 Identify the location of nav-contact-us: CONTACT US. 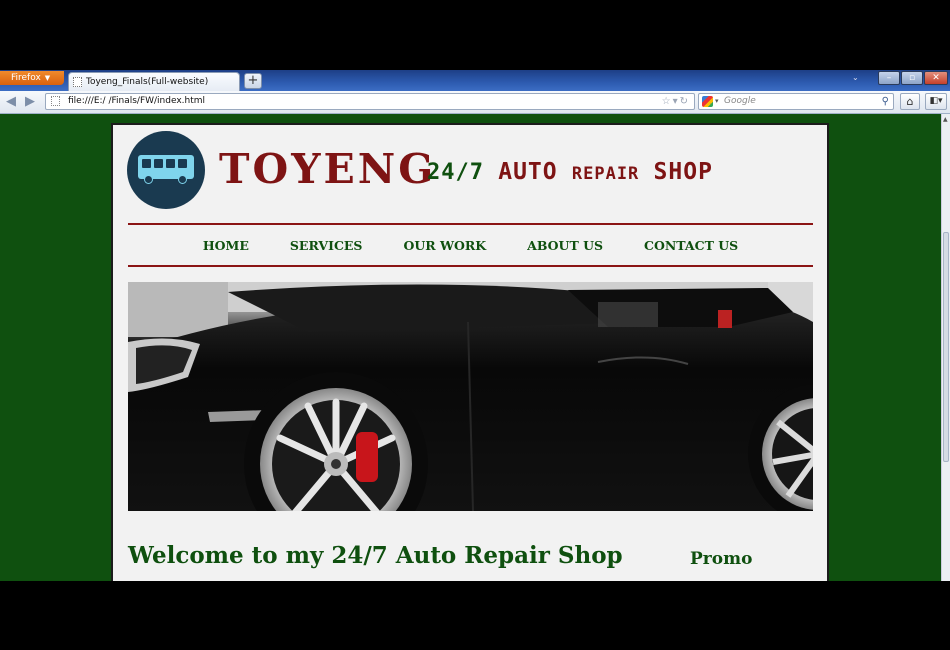
(691, 245).